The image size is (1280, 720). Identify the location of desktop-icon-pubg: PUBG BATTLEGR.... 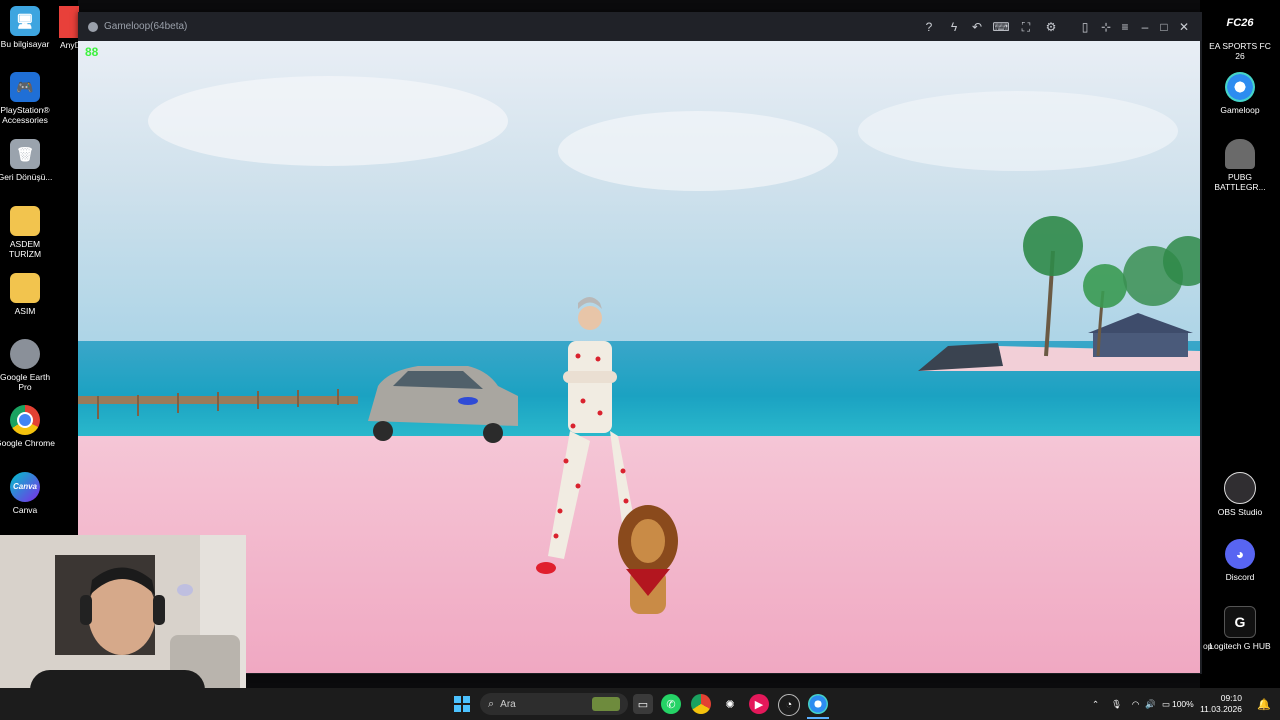
(1240, 165).